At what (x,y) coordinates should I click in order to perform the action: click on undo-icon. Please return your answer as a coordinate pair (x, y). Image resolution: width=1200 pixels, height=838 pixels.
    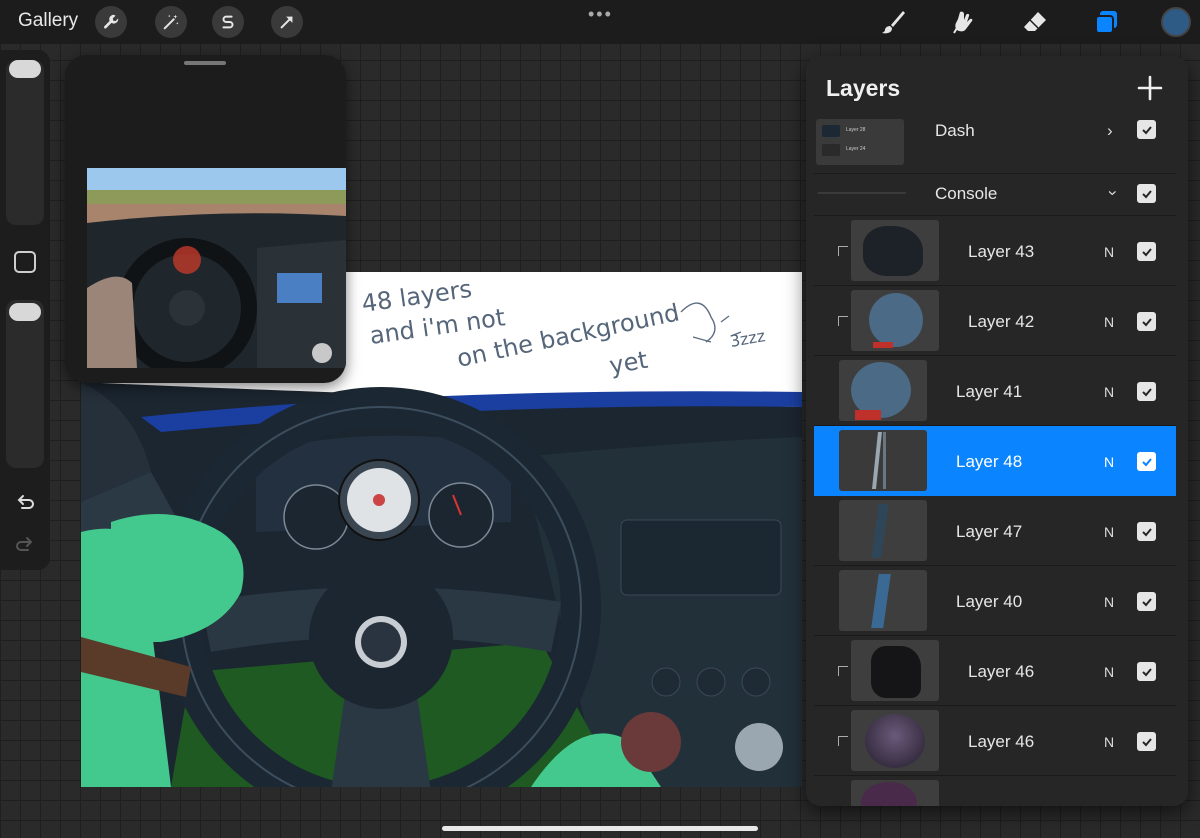
    Looking at the image, I should click on (25, 502).